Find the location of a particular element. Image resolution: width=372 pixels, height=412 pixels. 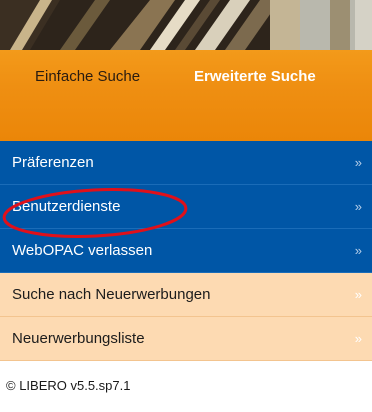

menu-item-exit-webopac: WebOPAC verlassen » is located at coordinates (186, 251).